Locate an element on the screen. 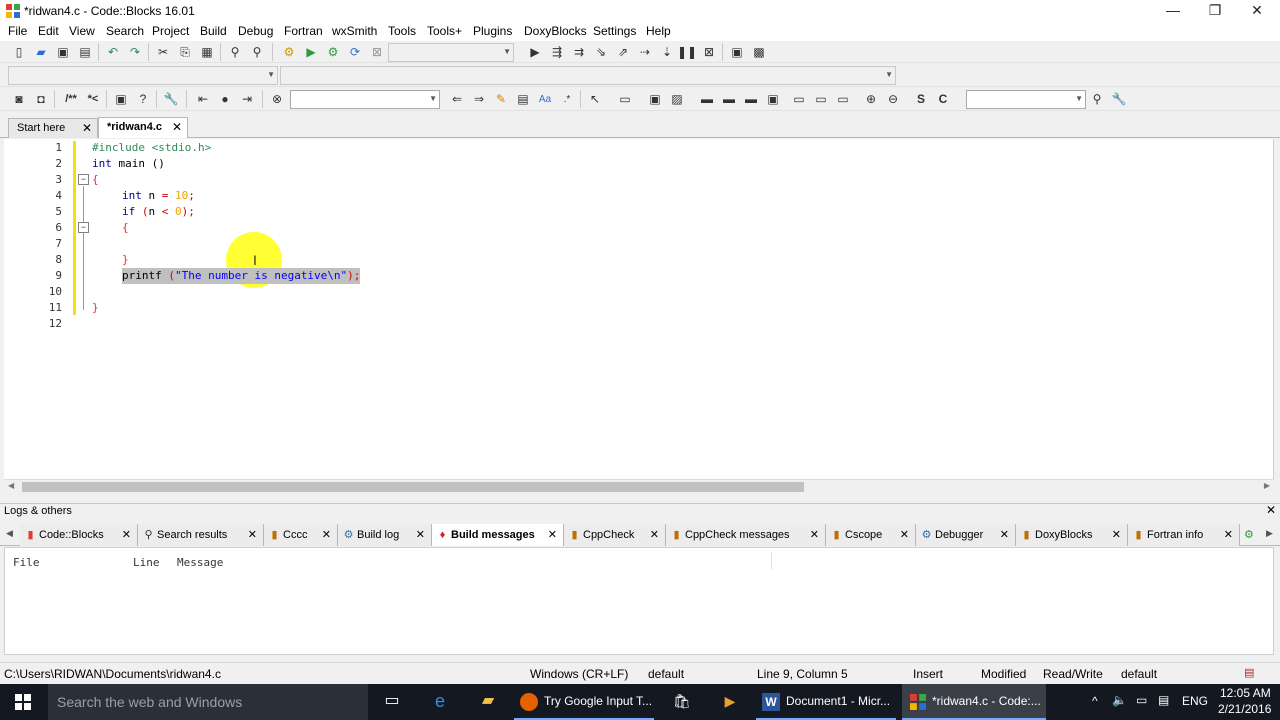  menu-project: Project is located at coordinates (170, 31).